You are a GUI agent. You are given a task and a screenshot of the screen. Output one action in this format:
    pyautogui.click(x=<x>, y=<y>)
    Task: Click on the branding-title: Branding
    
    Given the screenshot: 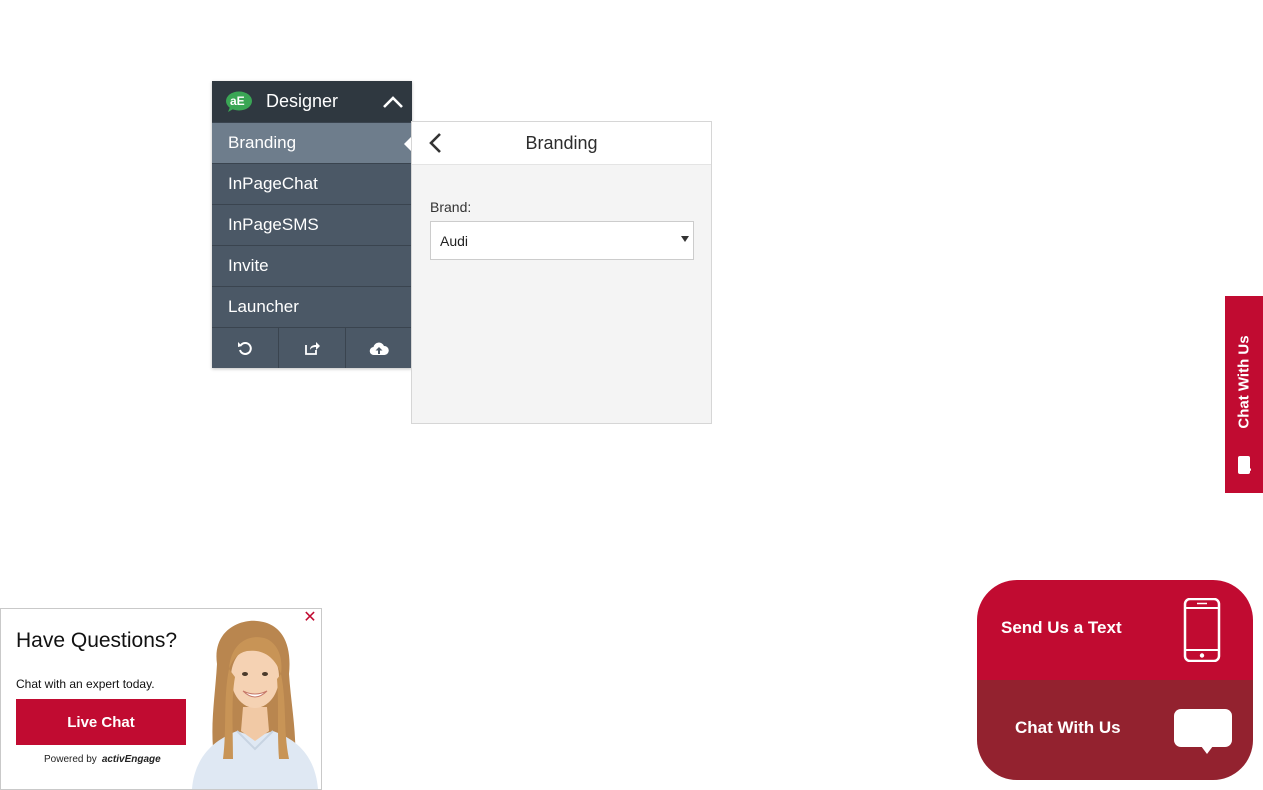 What is the action you would take?
    pyautogui.click(x=561, y=142)
    